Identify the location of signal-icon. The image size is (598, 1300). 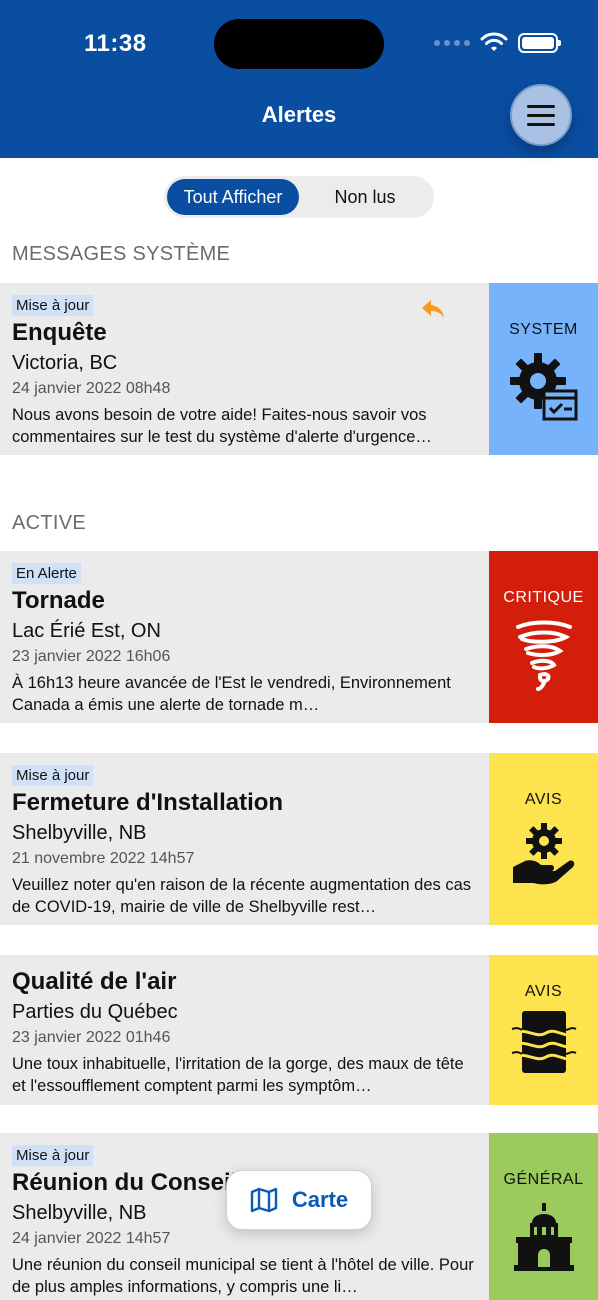
(452, 43).